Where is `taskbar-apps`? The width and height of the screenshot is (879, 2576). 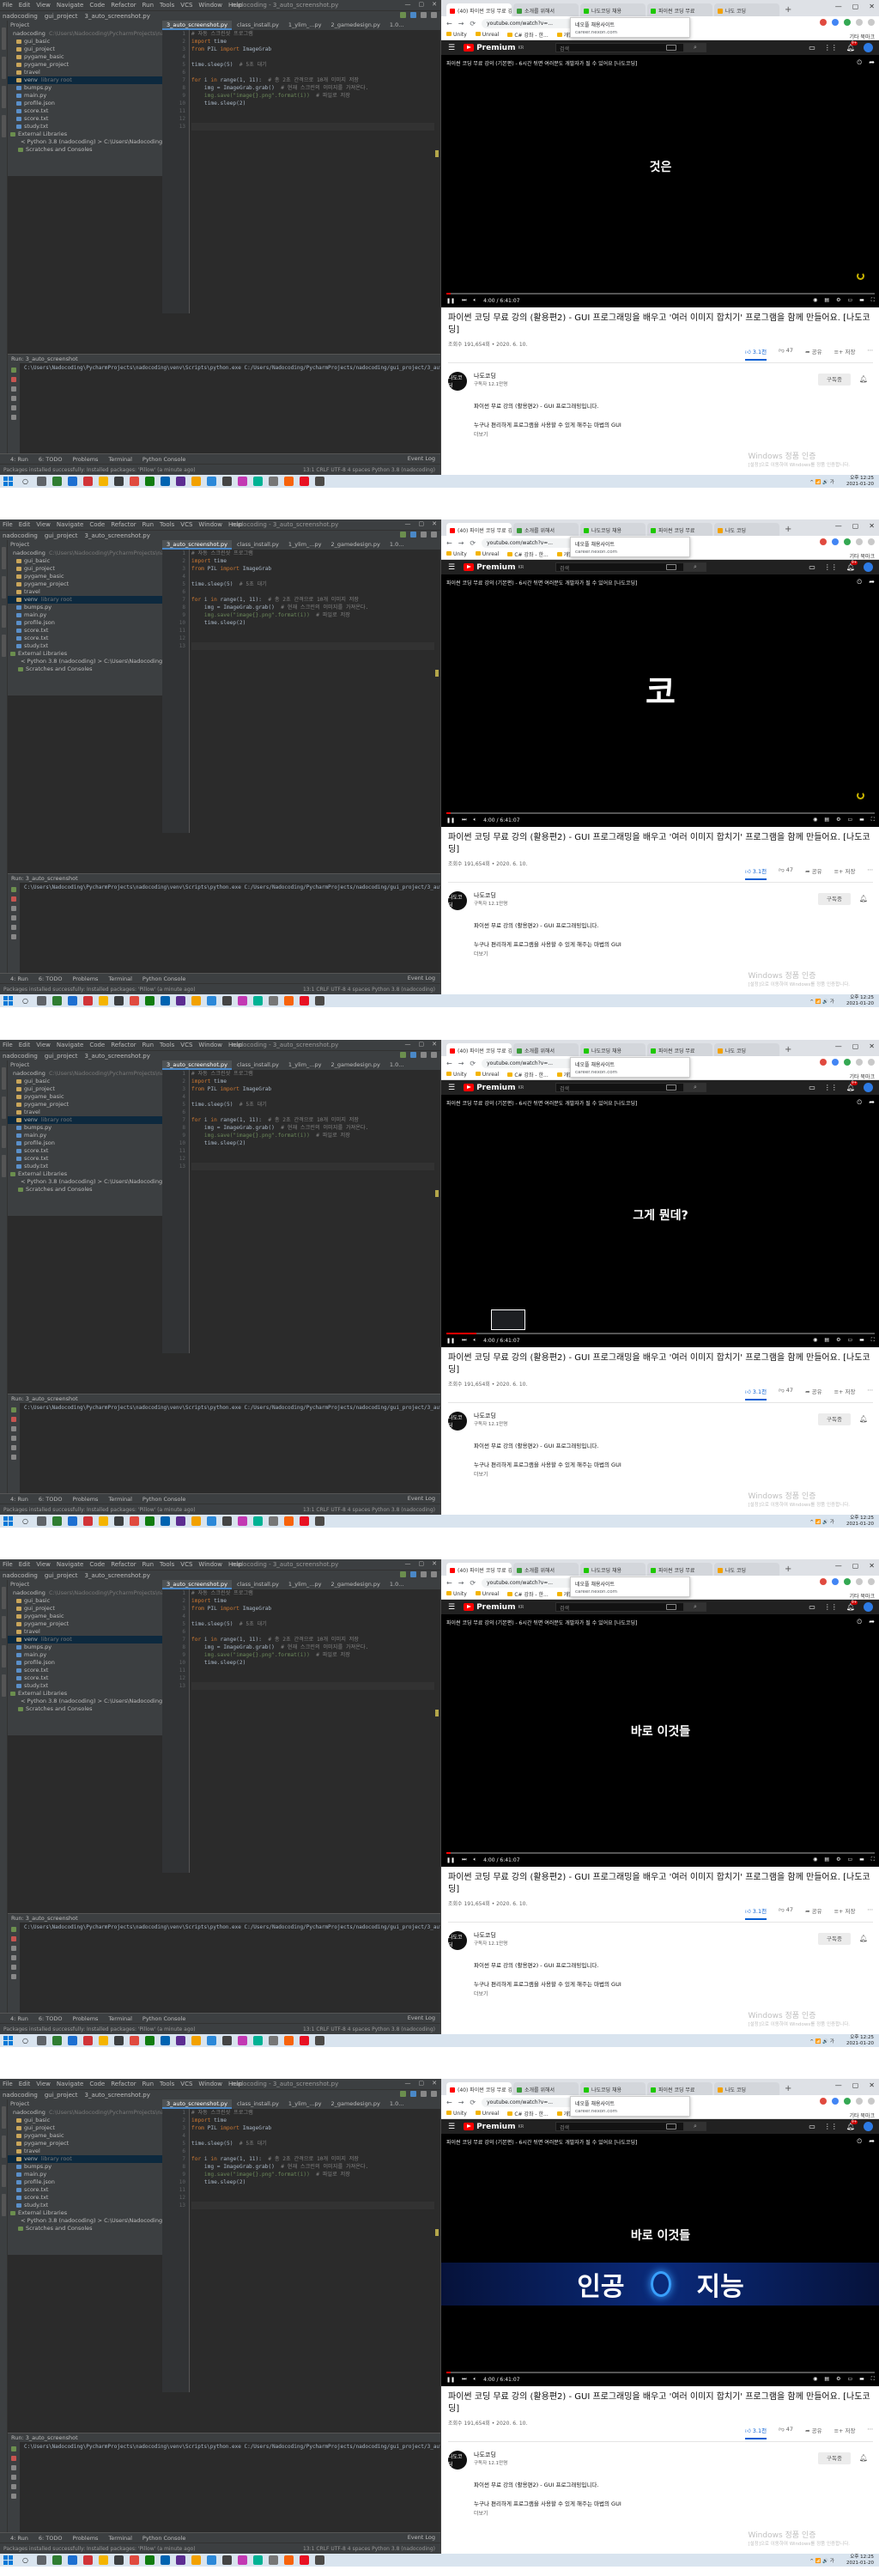 taskbar-apps is located at coordinates (180, 2560).